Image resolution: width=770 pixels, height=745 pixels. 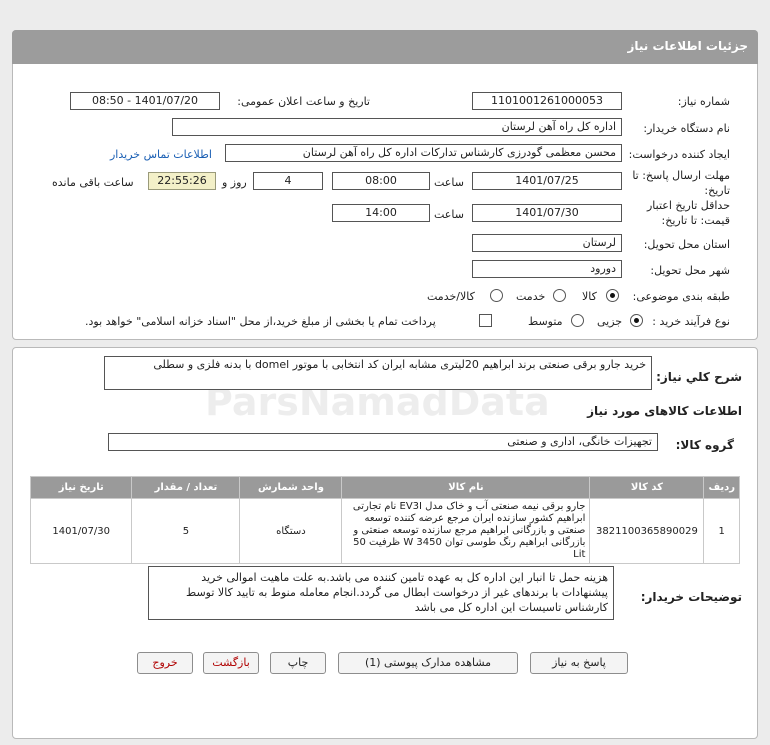 What do you see at coordinates (686, 244) in the screenshot?
I see `province-label: استان محل تحویل:` at bounding box center [686, 244].